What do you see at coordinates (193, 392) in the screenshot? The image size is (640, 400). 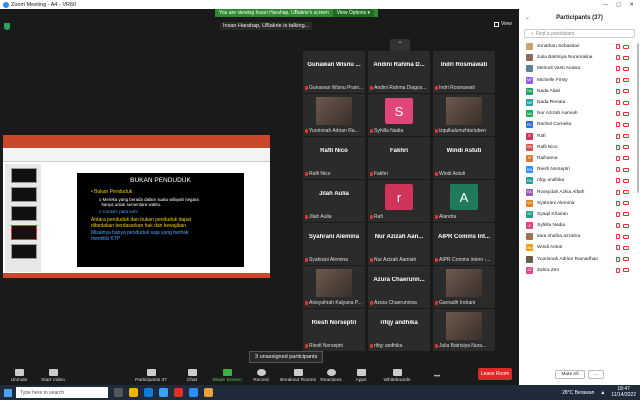 I see `zoom-taskbar-icon` at bounding box center [193, 392].